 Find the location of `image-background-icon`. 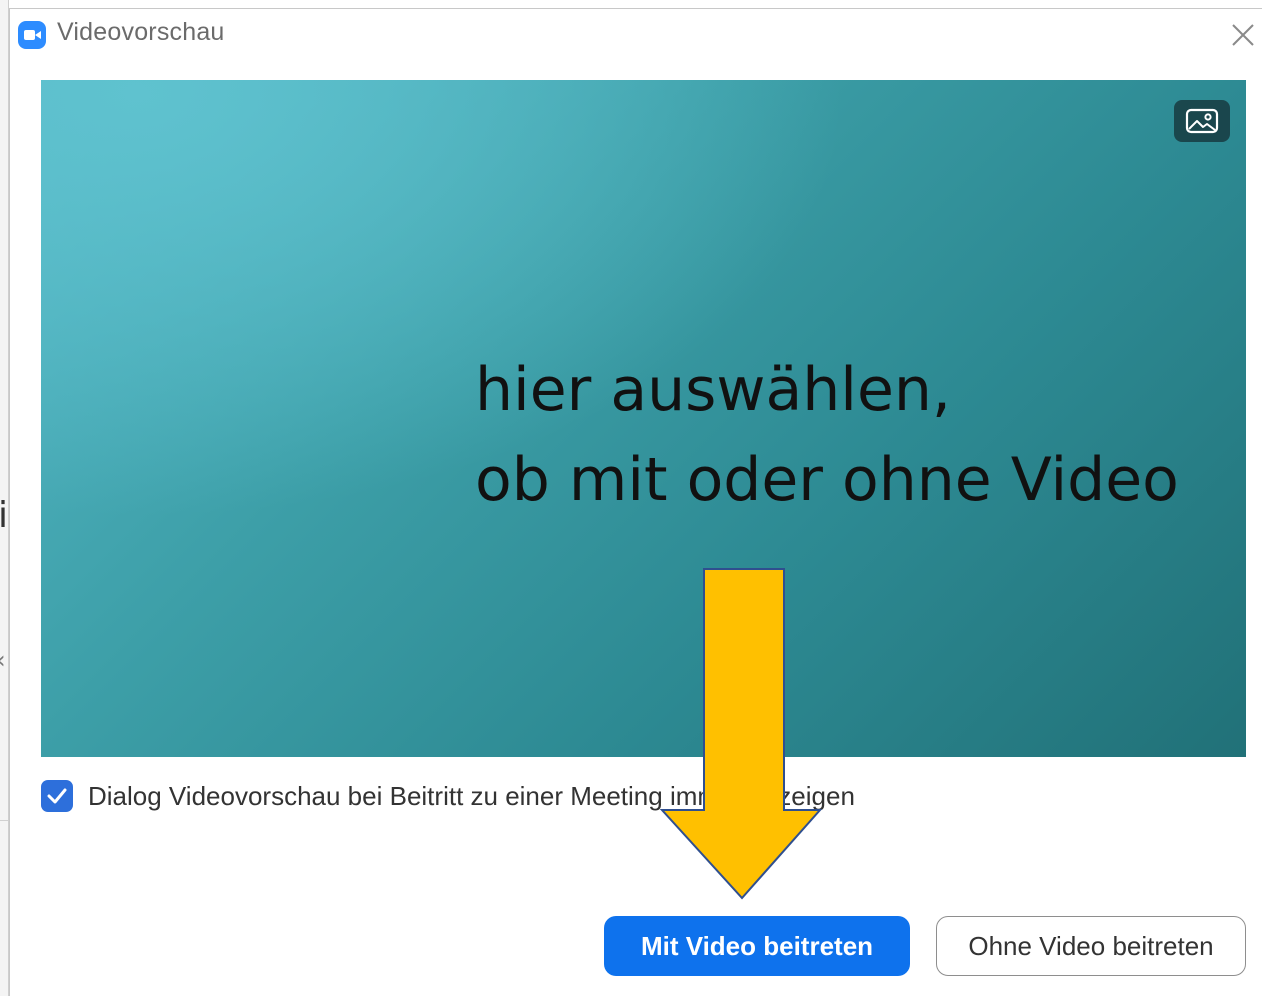

image-background-icon is located at coordinates (1202, 121).